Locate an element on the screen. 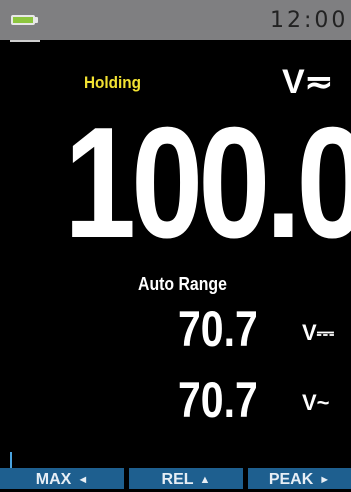 This screenshot has height=492, width=351. secondary-unit-dc: V⎓ is located at coordinates (318, 332).